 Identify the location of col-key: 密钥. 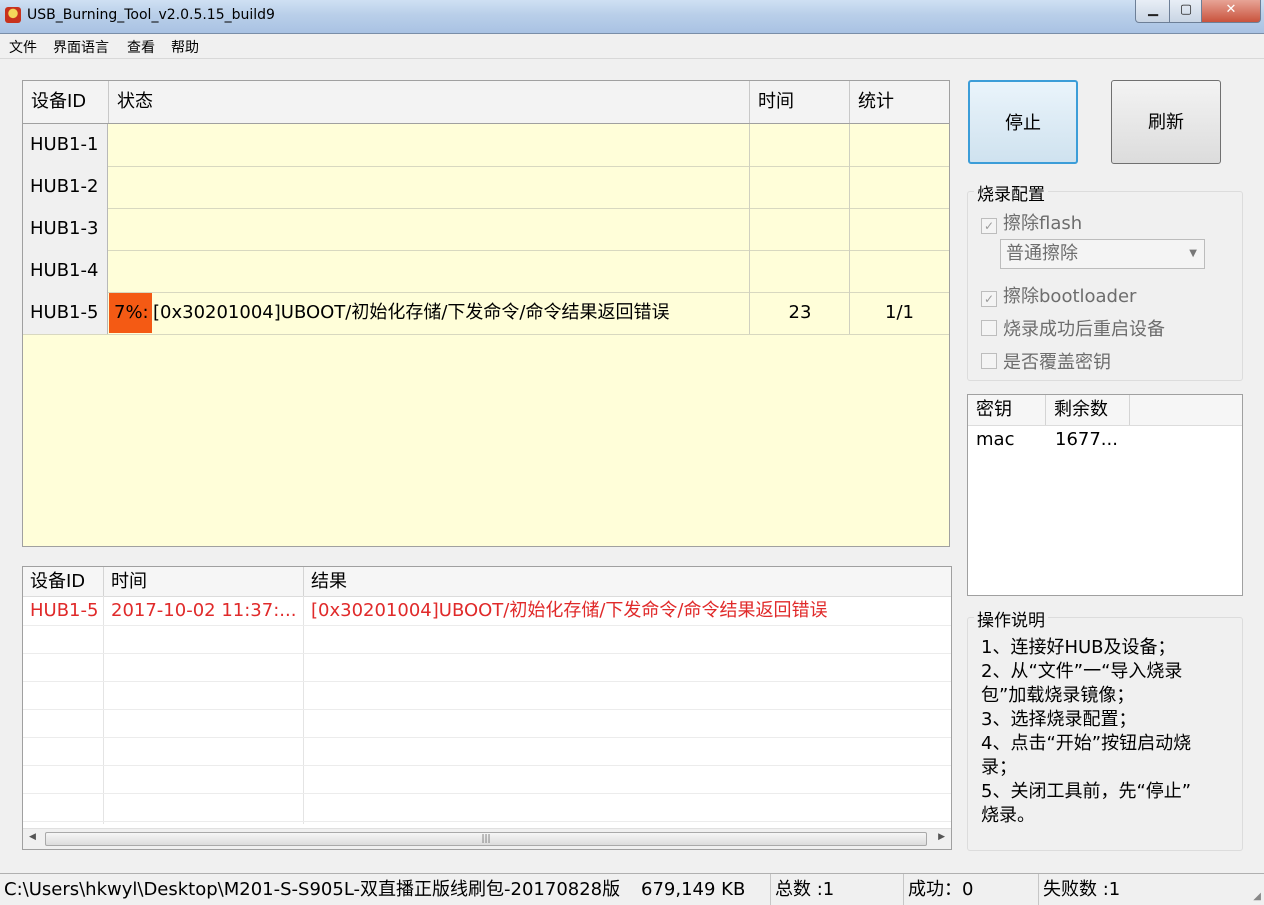
(1007, 410).